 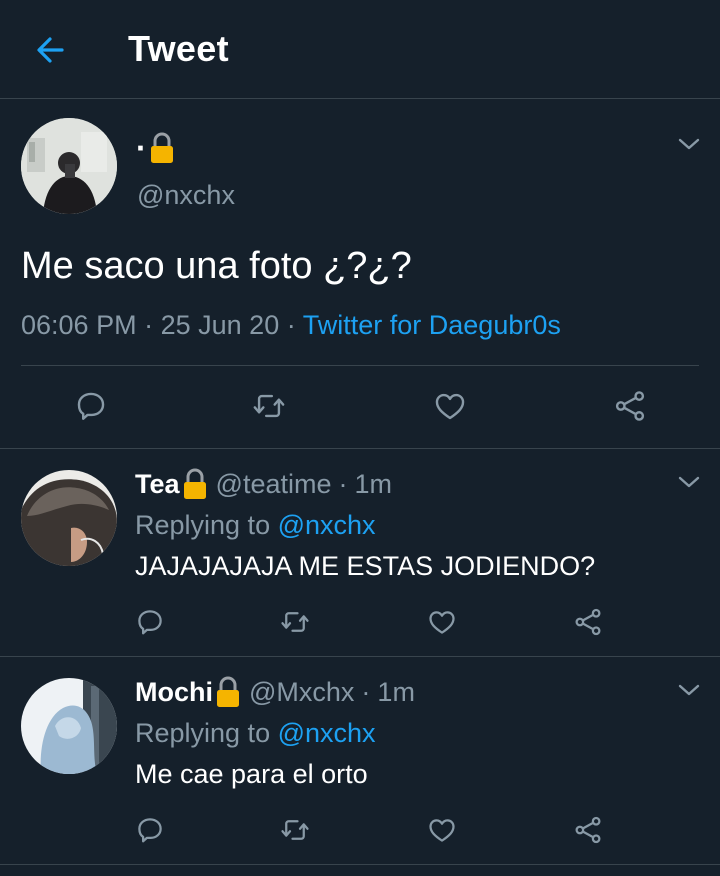 I want to click on main-author-name-row: ·, so click(x=155, y=148).